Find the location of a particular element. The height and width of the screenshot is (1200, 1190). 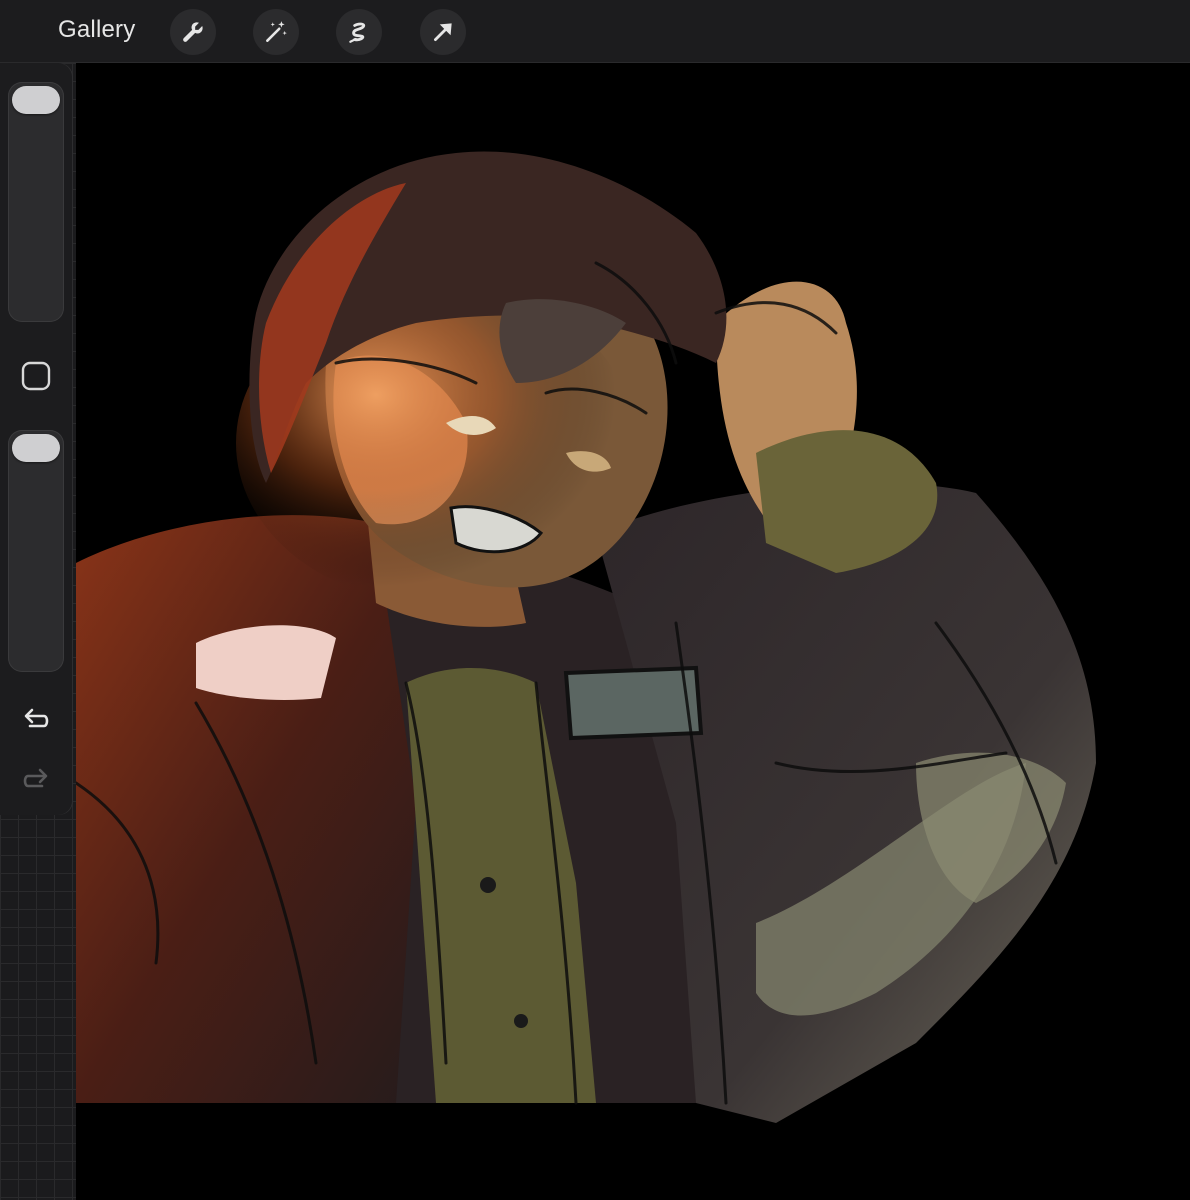

transform-button is located at coordinates (443, 32).